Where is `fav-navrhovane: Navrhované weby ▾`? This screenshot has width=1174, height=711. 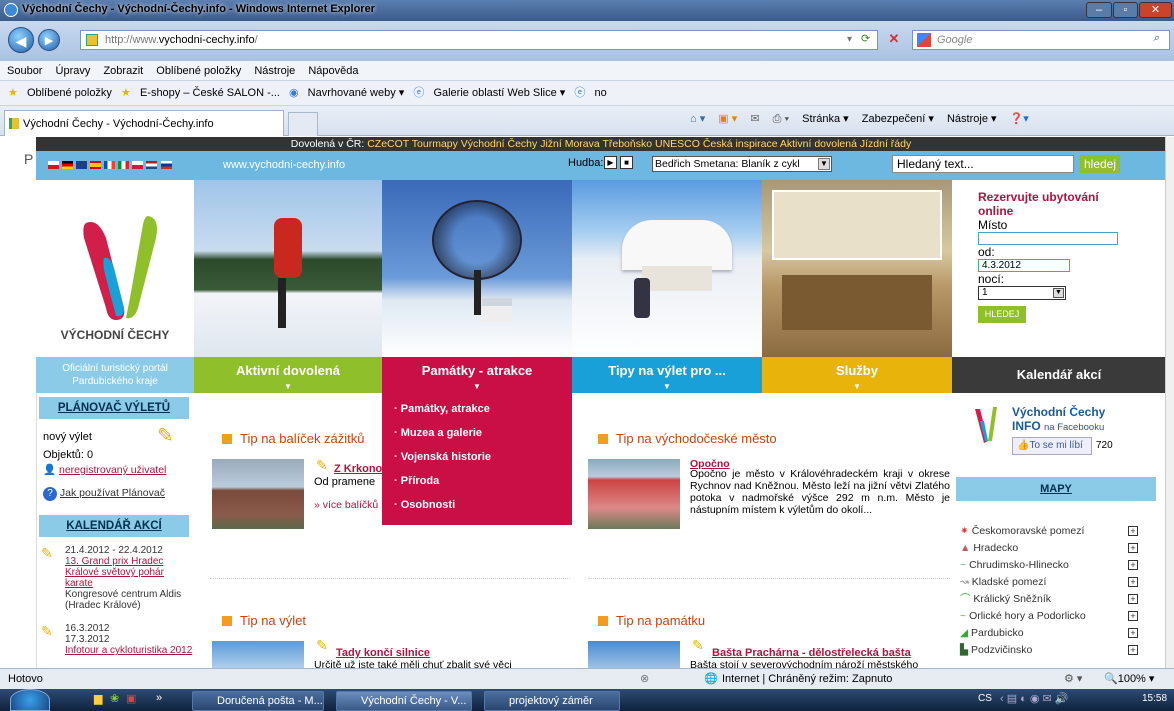 fav-navrhovane: Navrhované weby ▾ is located at coordinates (356, 93).